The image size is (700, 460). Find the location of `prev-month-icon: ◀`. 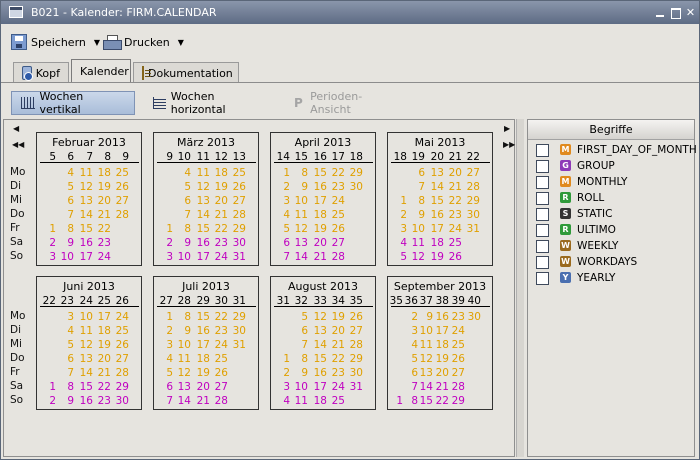

prev-month-icon: ◀ is located at coordinates (16, 129).